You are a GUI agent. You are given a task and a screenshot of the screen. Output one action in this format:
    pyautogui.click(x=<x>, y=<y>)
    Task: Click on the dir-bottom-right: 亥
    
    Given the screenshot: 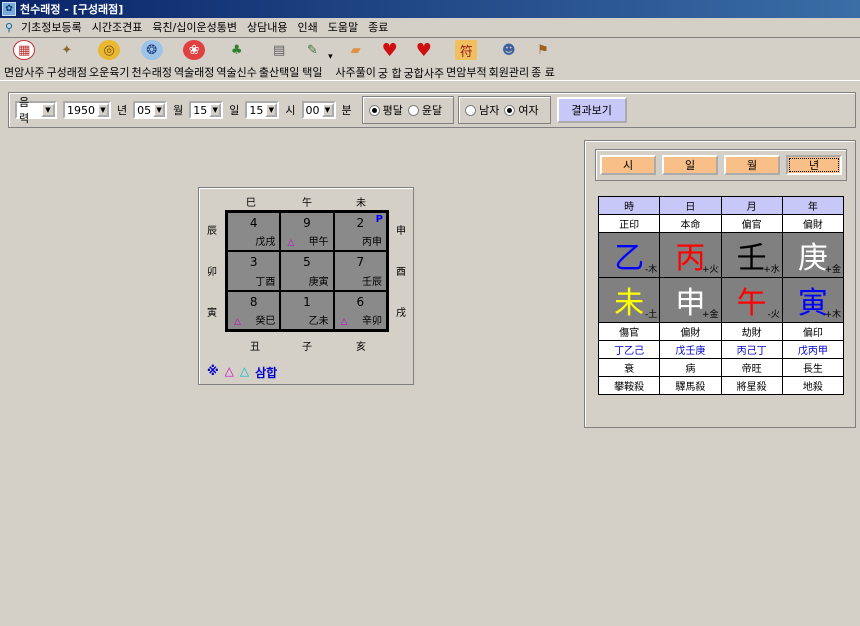 What is the action you would take?
    pyautogui.click(x=361, y=347)
    